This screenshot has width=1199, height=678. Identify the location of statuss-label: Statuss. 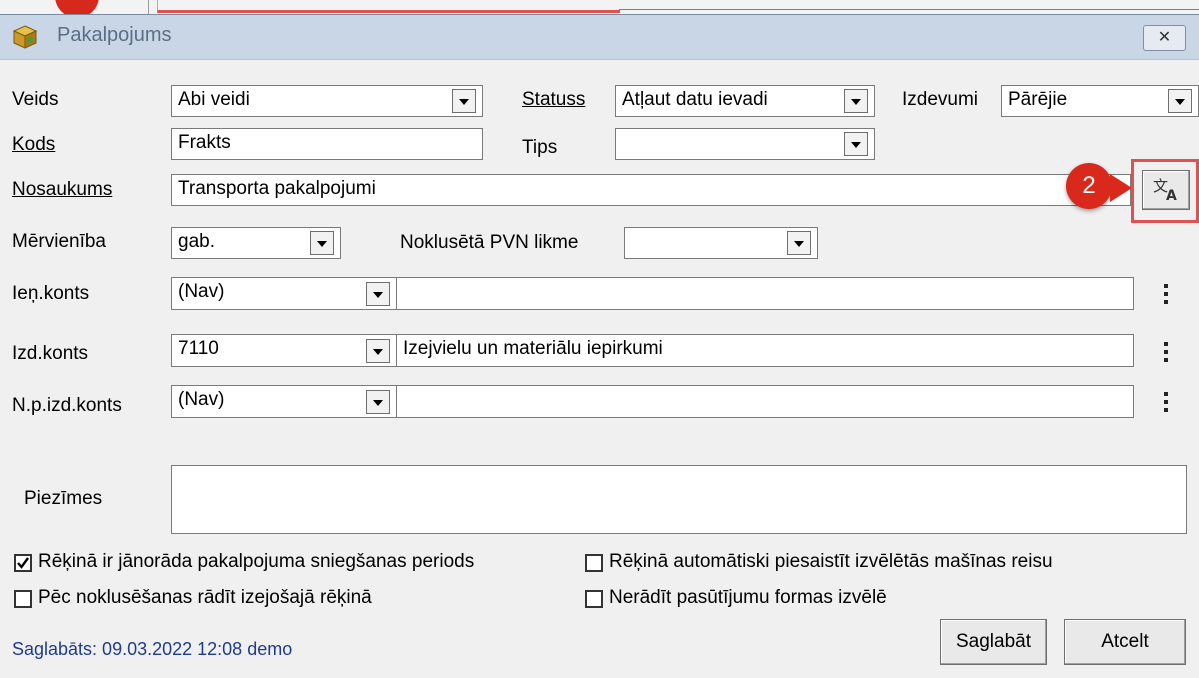
(554, 99).